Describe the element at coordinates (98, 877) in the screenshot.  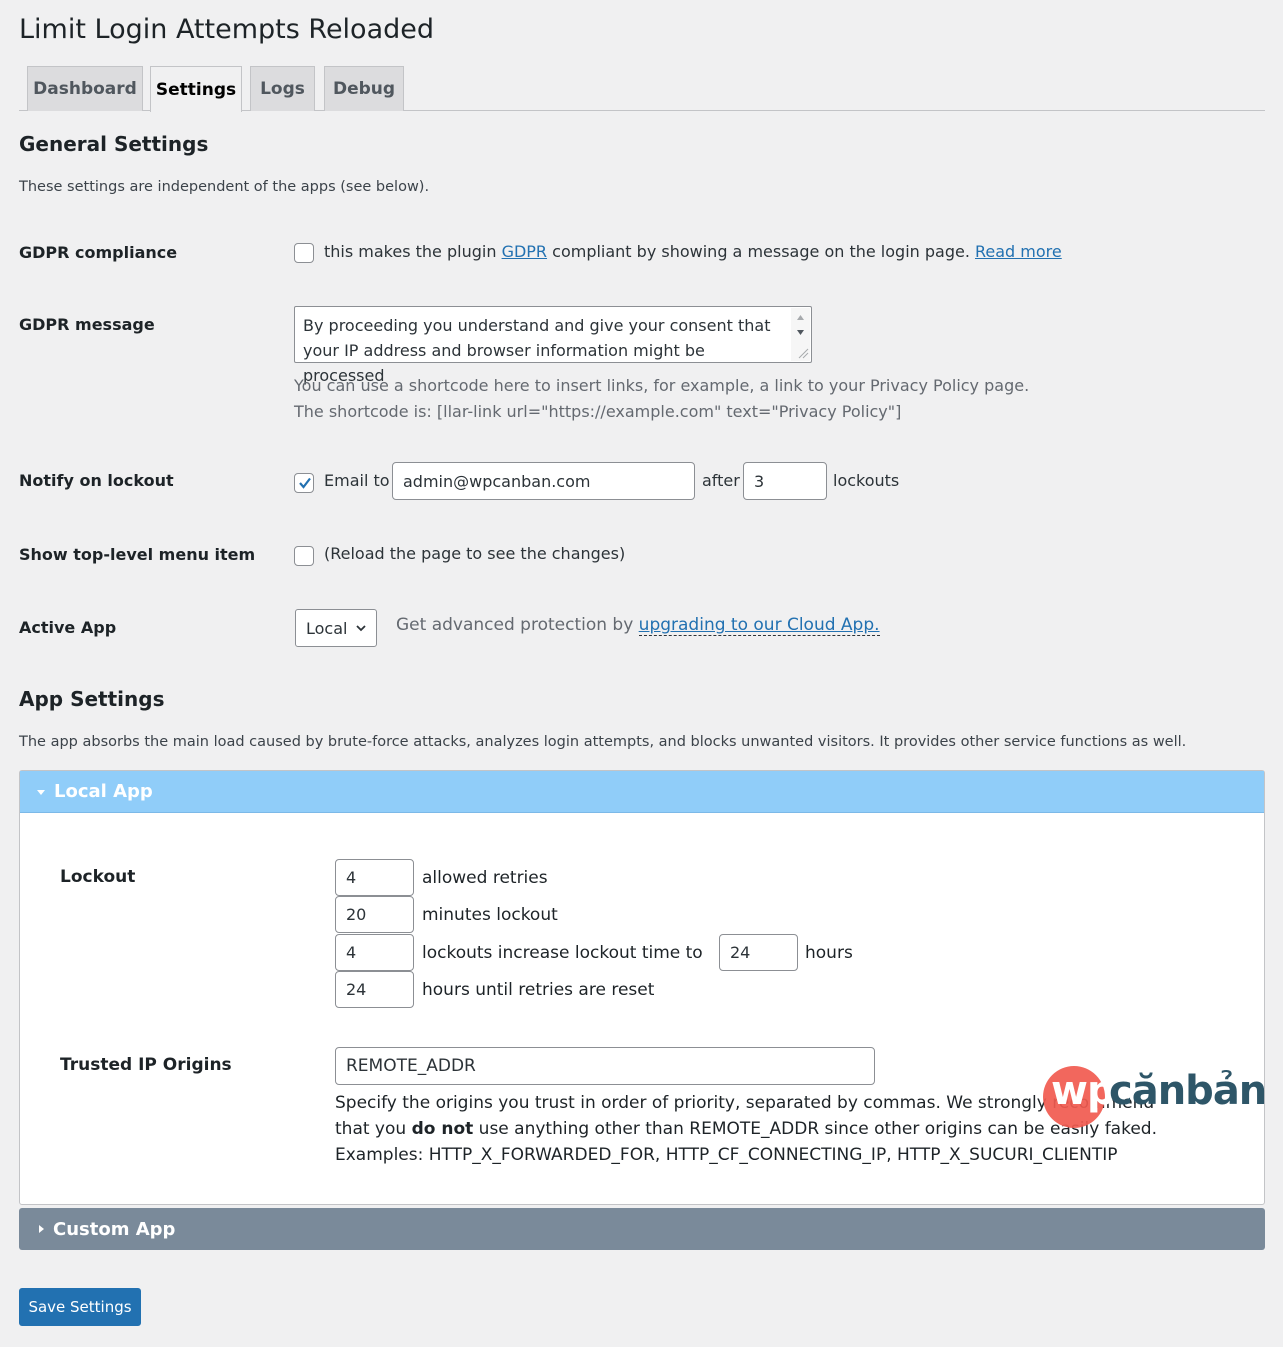
I see `lockout-label: Lockout` at that location.